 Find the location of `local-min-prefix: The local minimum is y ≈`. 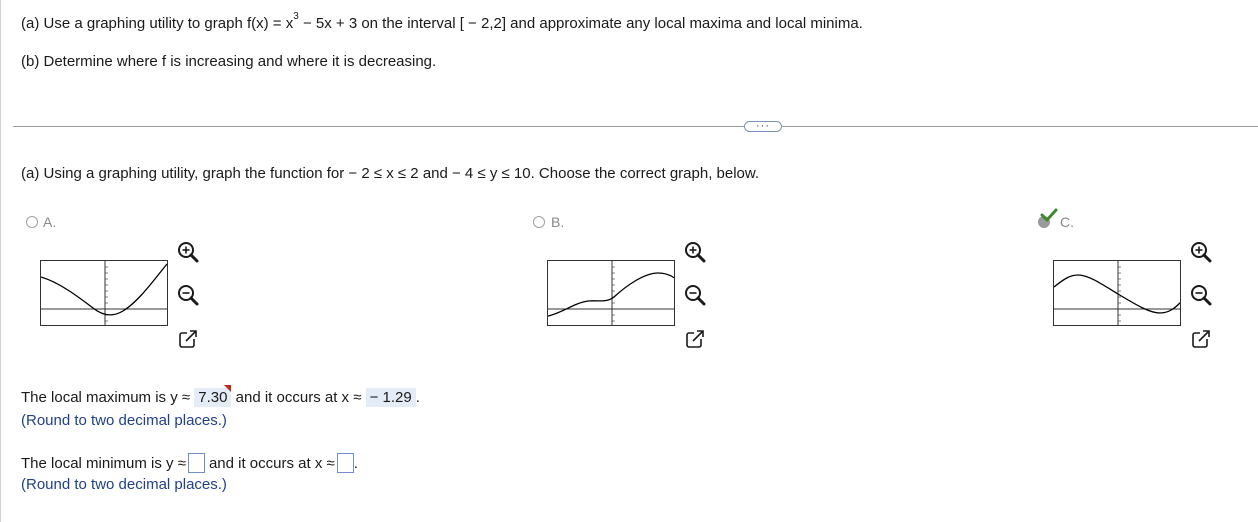

local-min-prefix: The local minimum is y ≈ is located at coordinates (103, 463).